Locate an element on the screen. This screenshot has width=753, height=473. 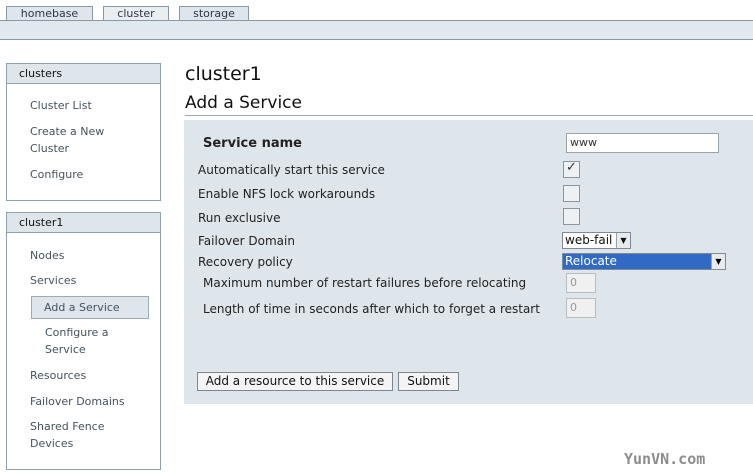
service-name-input: www is located at coordinates (642, 143).